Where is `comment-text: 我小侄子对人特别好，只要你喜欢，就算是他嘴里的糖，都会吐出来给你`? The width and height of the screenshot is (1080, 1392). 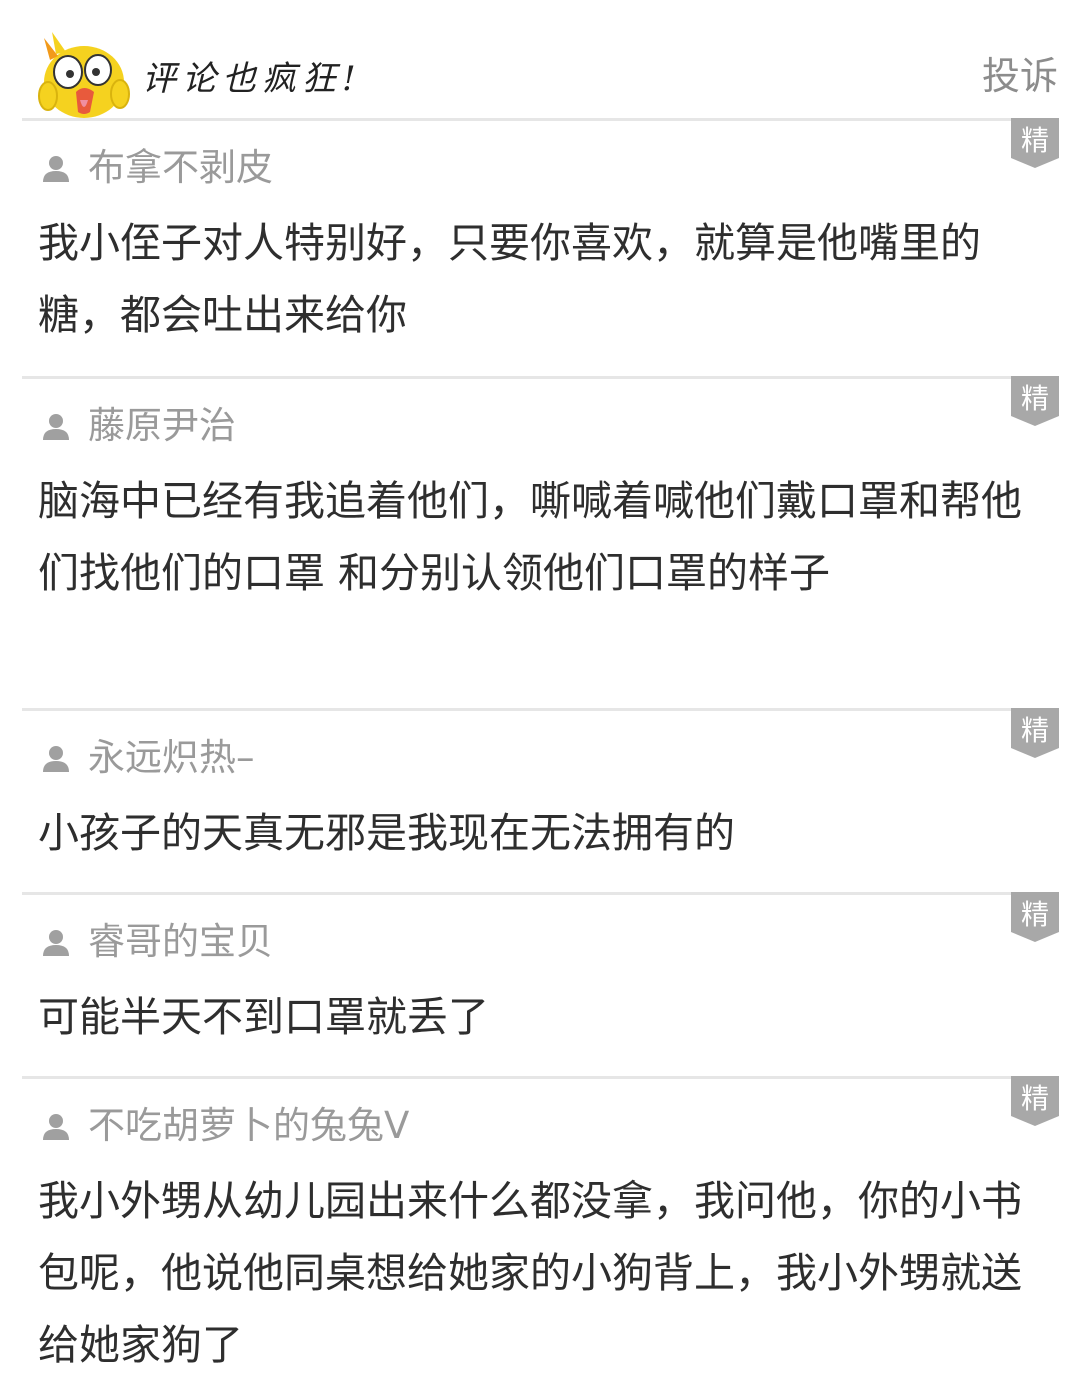 comment-text: 我小侄子对人特别好，只要你喜欢，就算是他嘴里的糖，都会吐出来给你 is located at coordinates (509, 279).